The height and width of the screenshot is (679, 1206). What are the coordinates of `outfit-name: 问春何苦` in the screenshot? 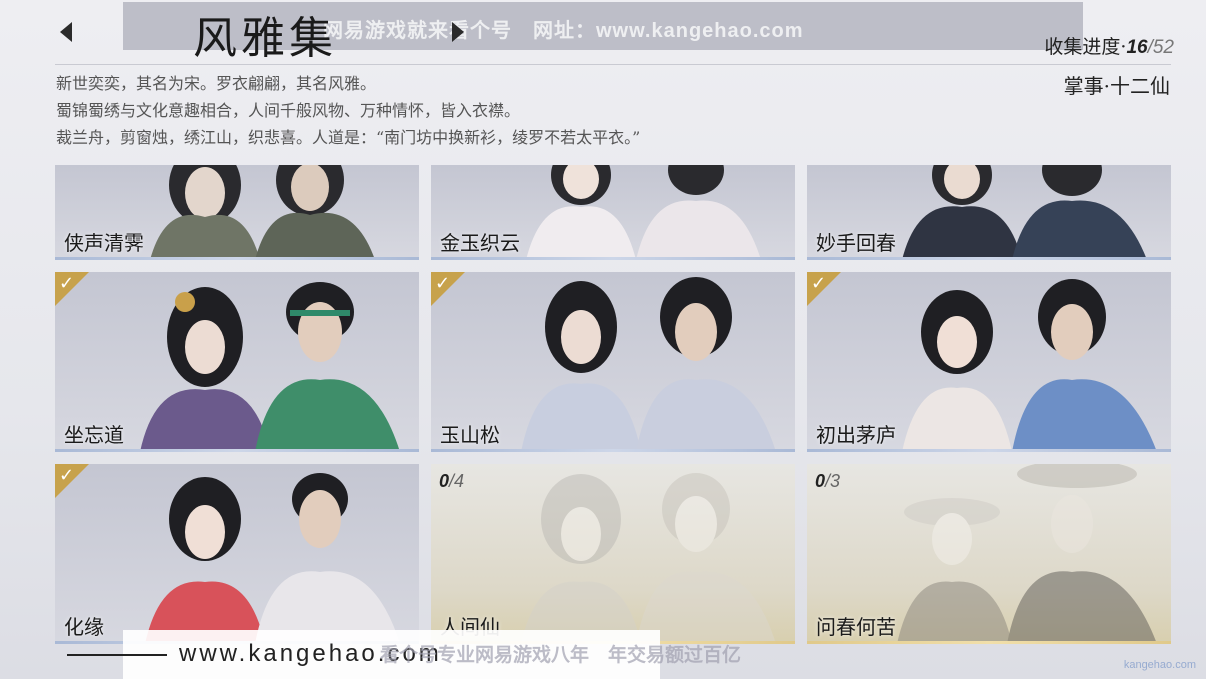 It's located at (856, 627).